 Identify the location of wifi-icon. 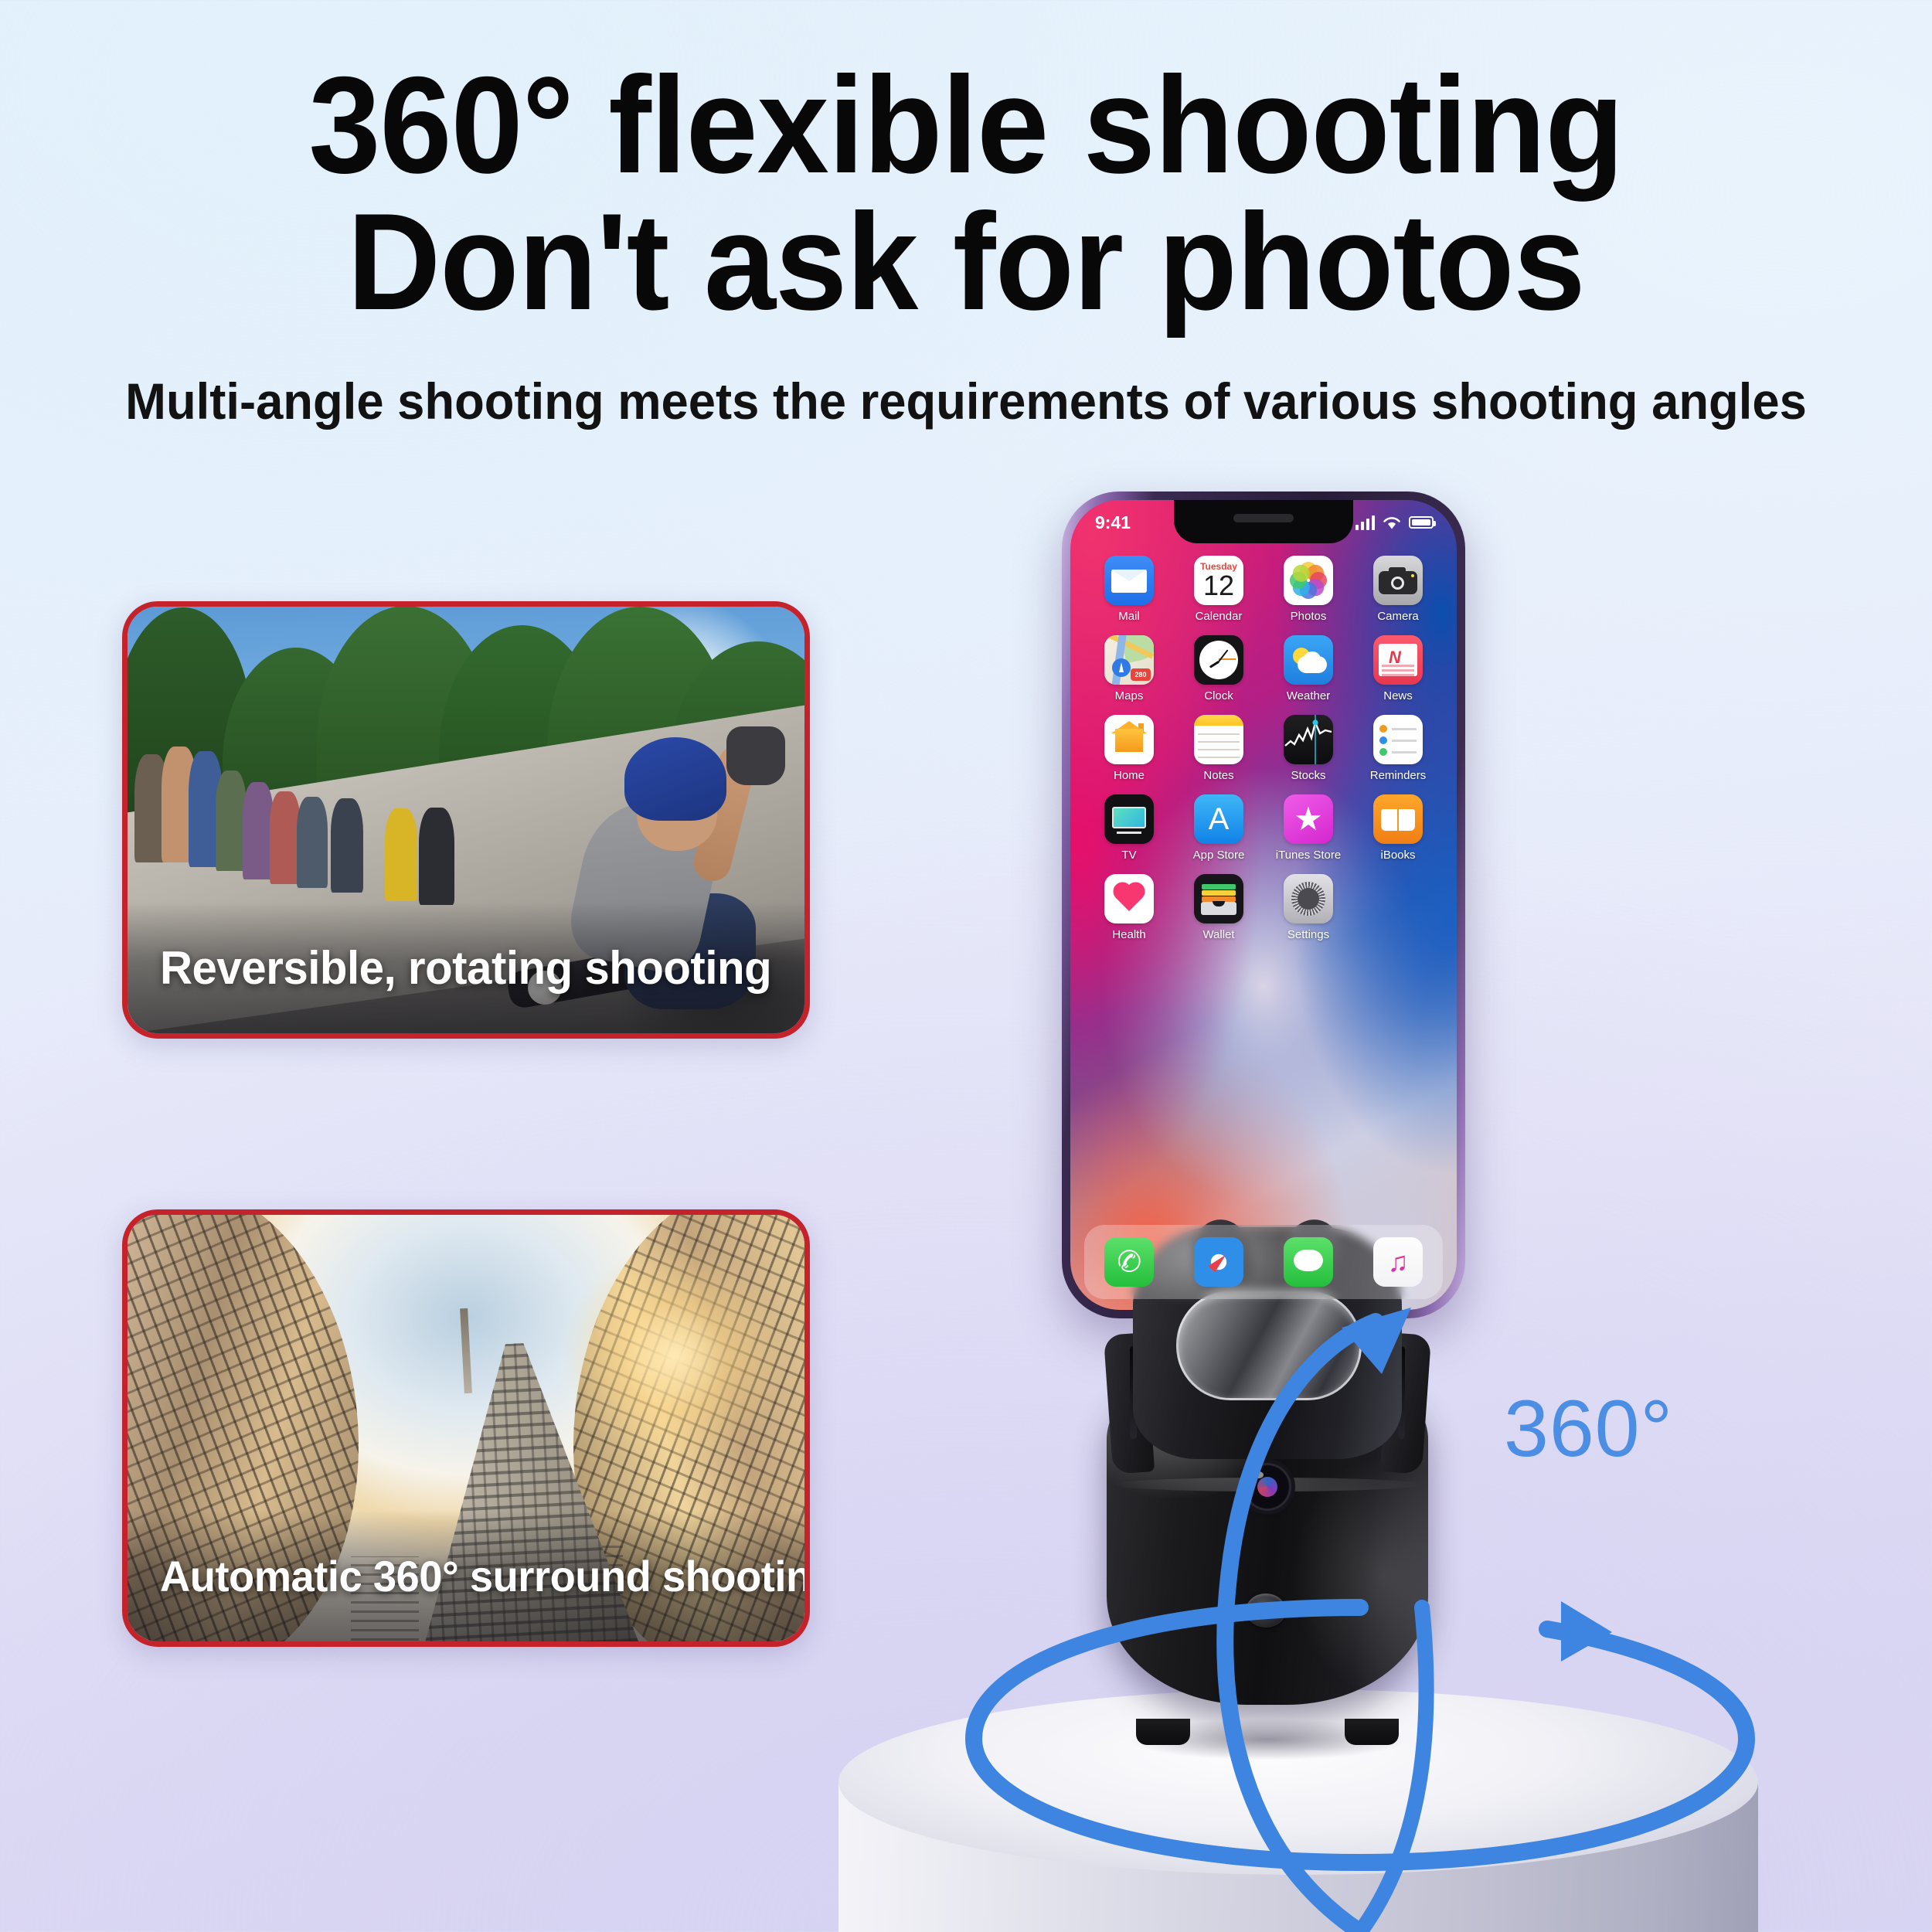
(1391, 522).